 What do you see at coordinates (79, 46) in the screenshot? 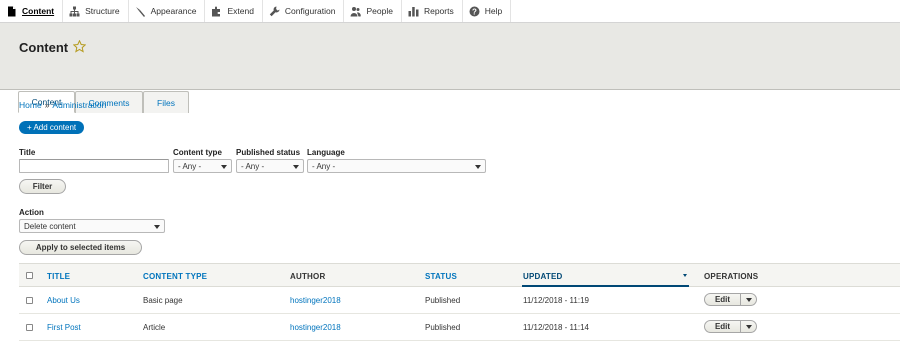
I see `star-icon` at bounding box center [79, 46].